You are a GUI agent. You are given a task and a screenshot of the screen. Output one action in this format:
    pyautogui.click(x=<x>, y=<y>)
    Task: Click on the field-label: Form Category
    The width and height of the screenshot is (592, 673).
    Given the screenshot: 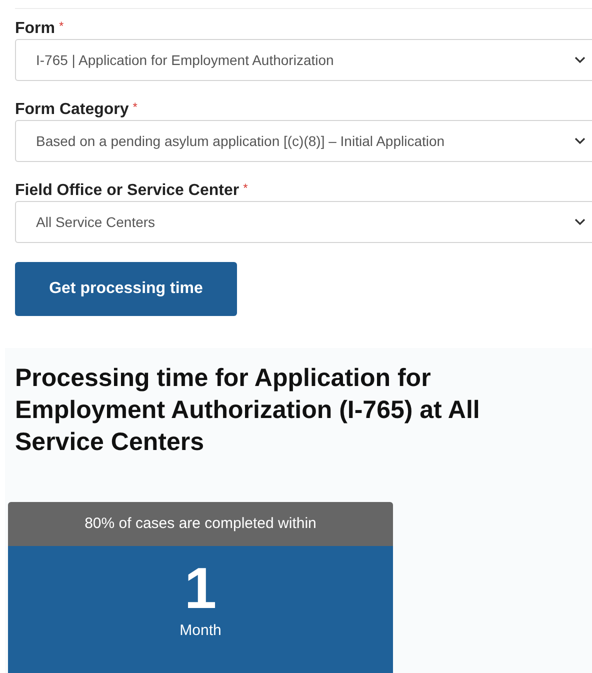 What is the action you would take?
    pyautogui.click(x=72, y=110)
    